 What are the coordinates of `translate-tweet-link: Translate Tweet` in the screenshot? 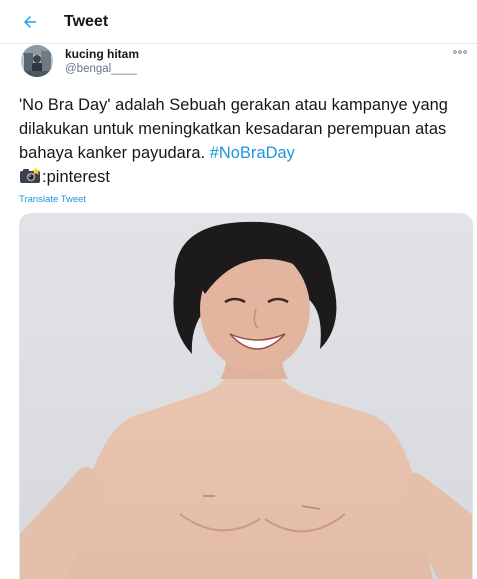 It's located at (52, 199).